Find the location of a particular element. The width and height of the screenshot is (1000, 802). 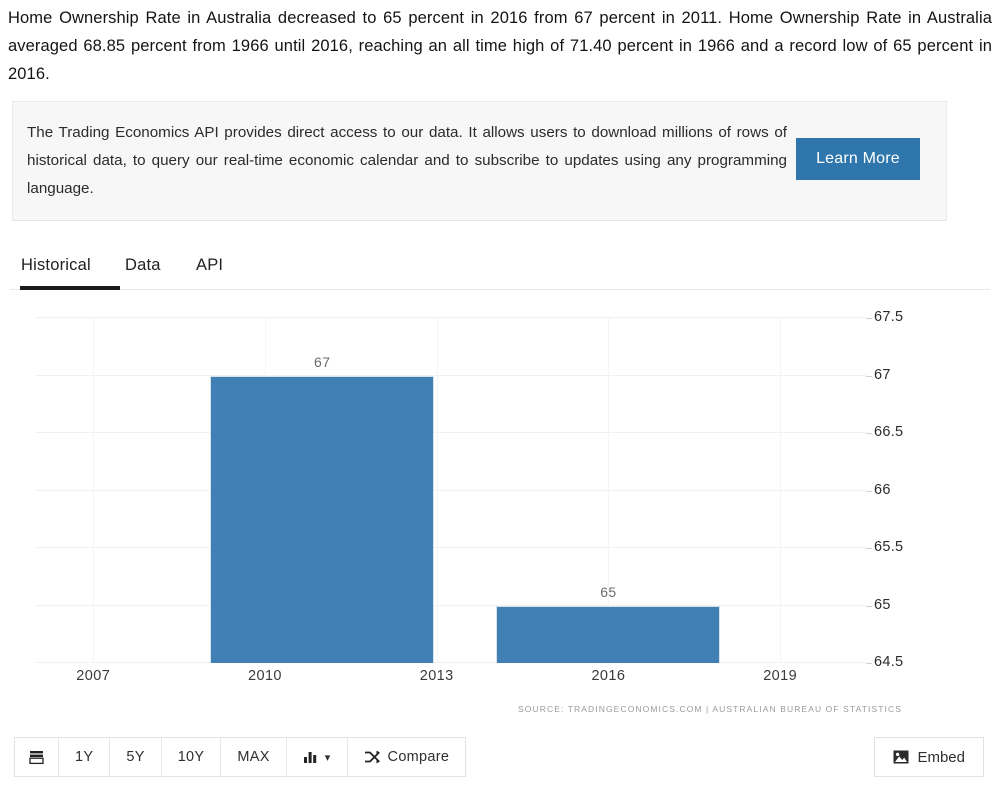

chart-bar-value-label: 67 is located at coordinates (322, 361).